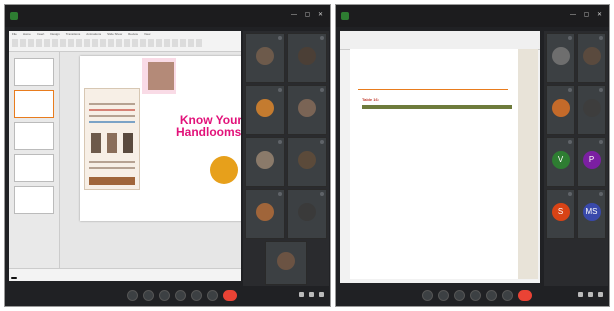 The image size is (614, 311). What do you see at coordinates (125, 44) in the screenshot?
I see `ribbon-tools` at bounding box center [125, 44].